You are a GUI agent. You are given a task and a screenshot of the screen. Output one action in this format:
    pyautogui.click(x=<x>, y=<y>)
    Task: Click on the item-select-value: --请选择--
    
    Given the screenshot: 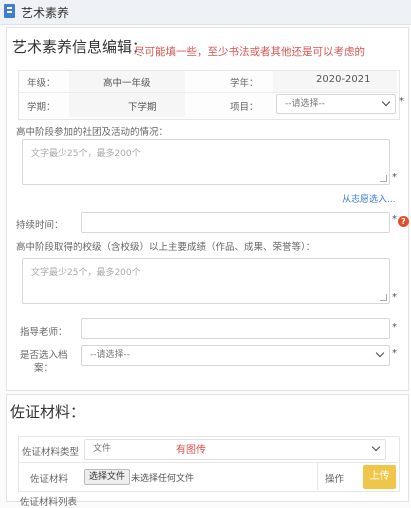 What is the action you would take?
    pyautogui.click(x=305, y=104)
    